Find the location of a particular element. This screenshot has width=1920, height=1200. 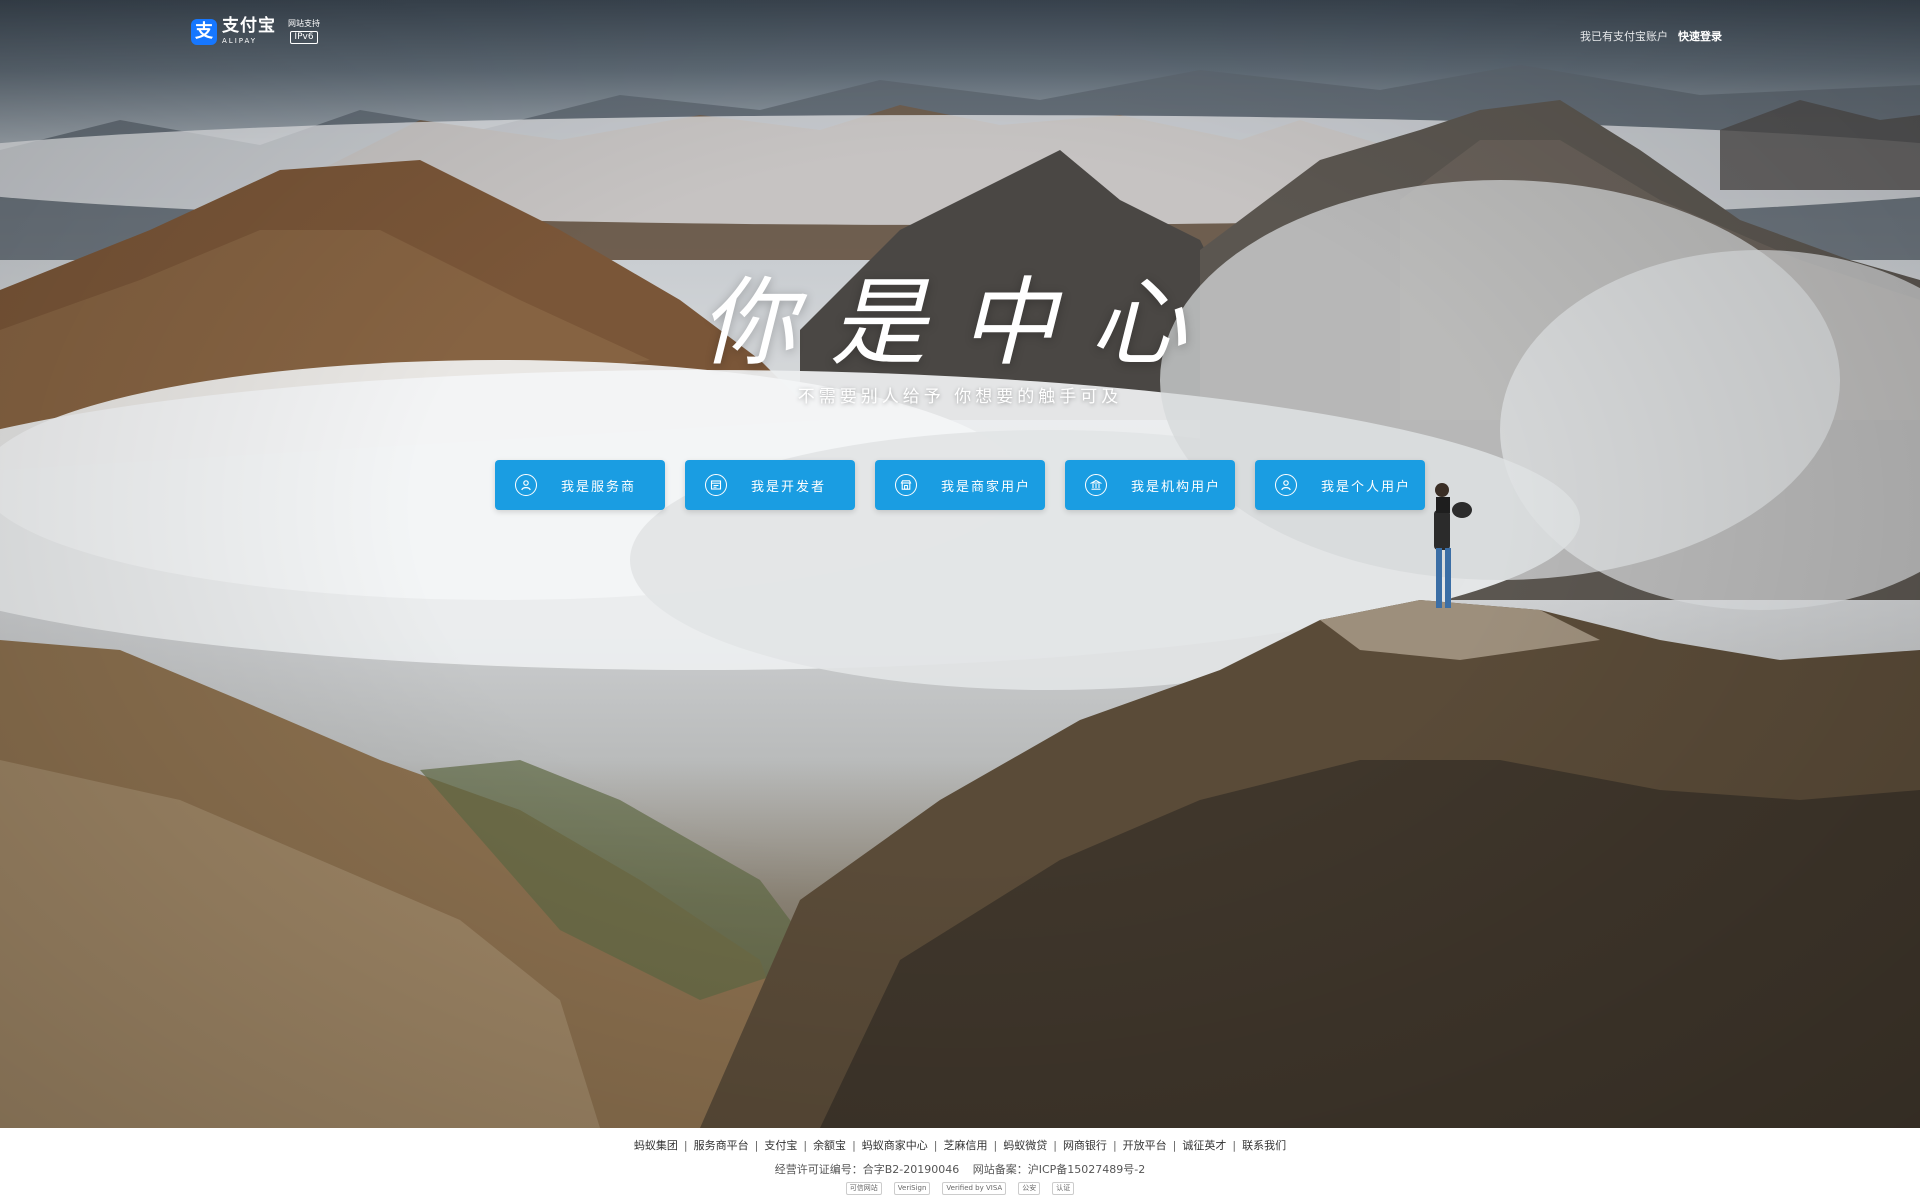

footer-link-sesame-credit: 芝麻信用 is located at coordinates (966, 1145).